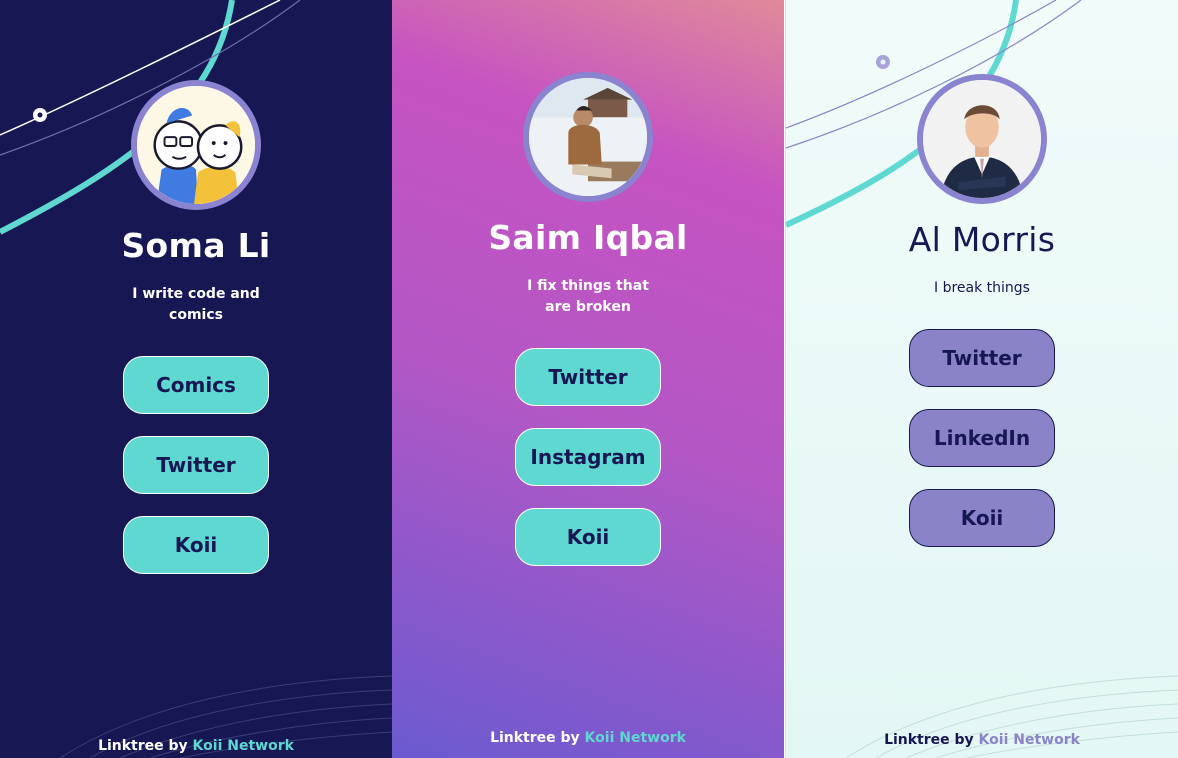 The height and width of the screenshot is (758, 1178). I want to click on profile-name: Soma Li, so click(196, 245).